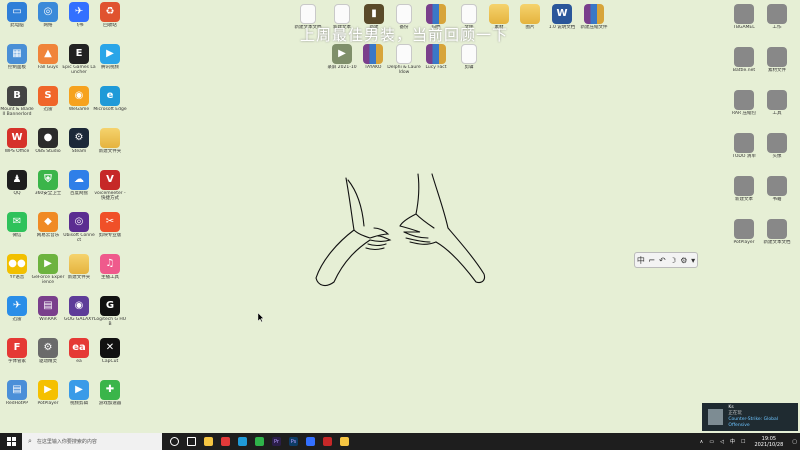  I want to click on desktop-icon-label: 字体管家, so click(17, 361).